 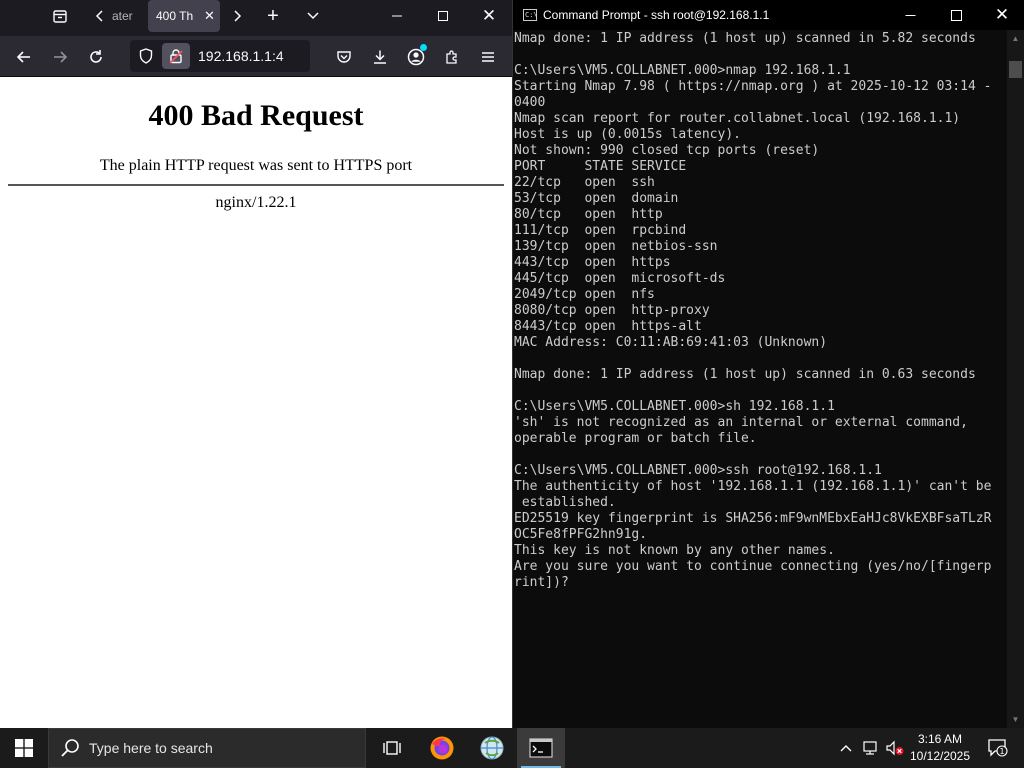 I want to click on globe-app-icon, so click(x=492, y=748).